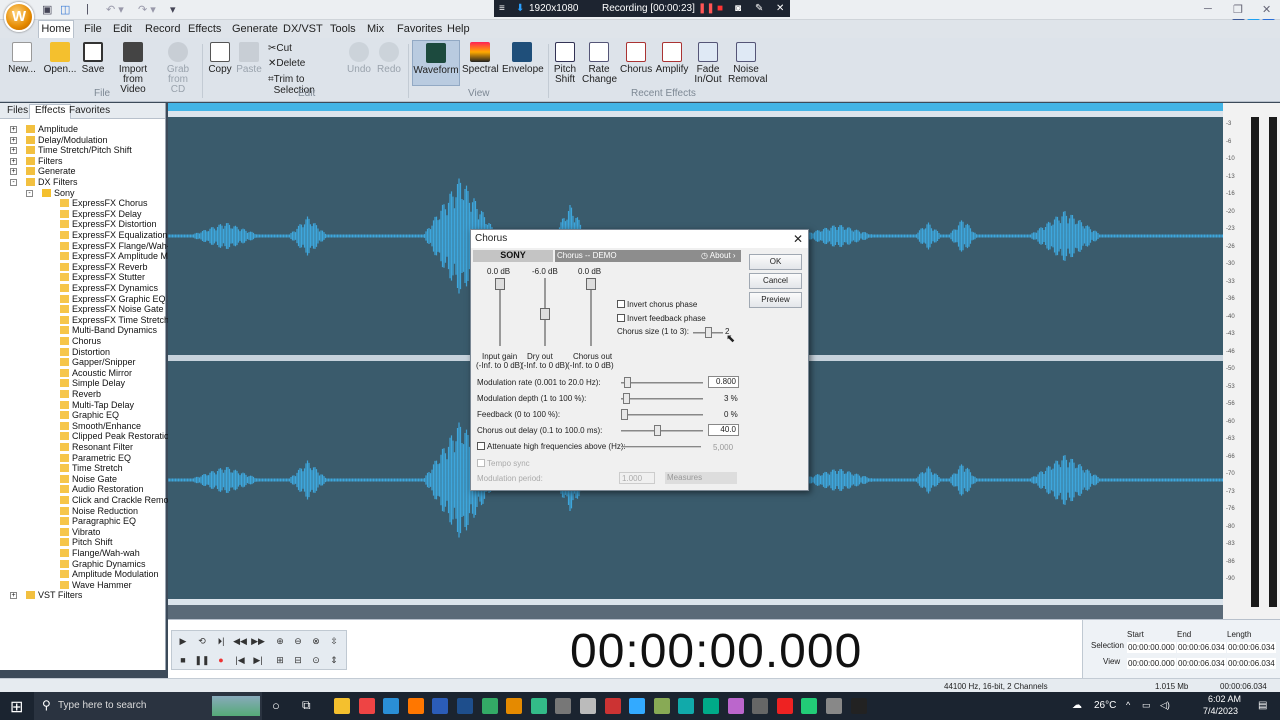 The height and width of the screenshot is (720, 1280). I want to click on parameter-value-input: 40.0, so click(723, 430).